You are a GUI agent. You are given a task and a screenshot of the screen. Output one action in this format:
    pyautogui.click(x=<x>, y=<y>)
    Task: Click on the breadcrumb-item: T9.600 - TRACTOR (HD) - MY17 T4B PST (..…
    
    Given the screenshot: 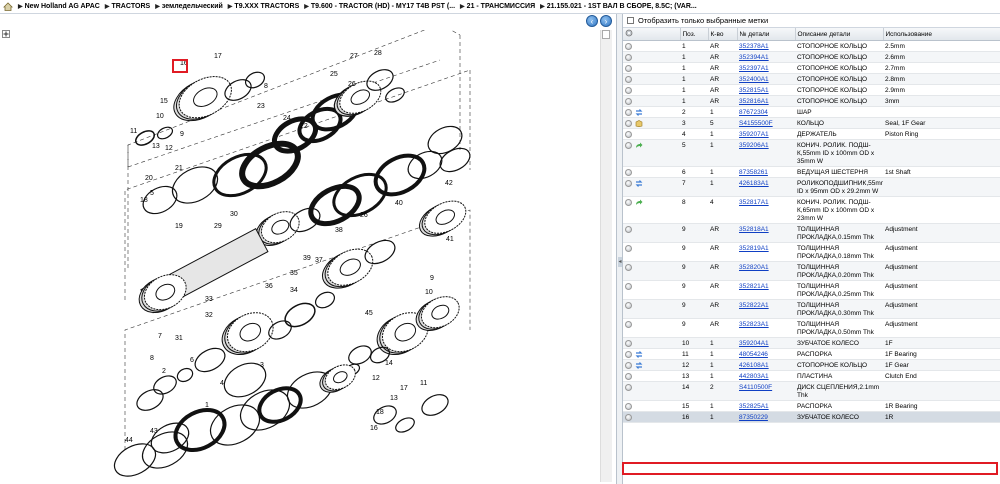 What is the action you would take?
    pyautogui.click(x=383, y=6)
    